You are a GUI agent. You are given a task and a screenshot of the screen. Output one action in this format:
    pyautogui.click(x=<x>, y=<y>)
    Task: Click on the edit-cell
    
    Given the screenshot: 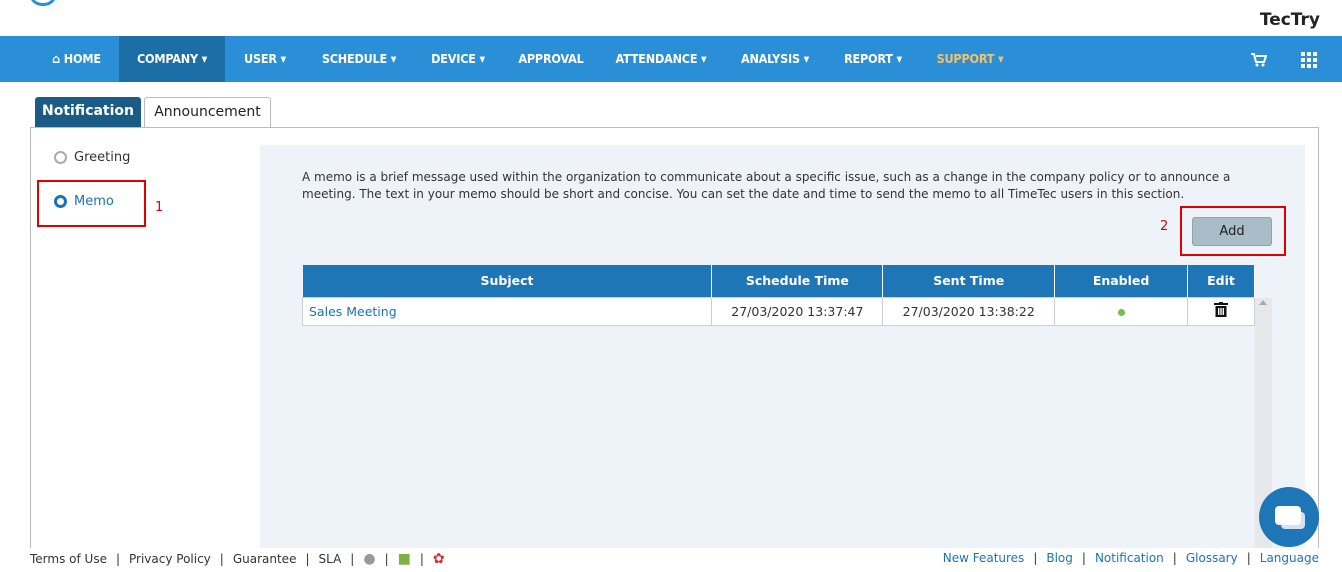 What is the action you would take?
    pyautogui.click(x=1221, y=311)
    